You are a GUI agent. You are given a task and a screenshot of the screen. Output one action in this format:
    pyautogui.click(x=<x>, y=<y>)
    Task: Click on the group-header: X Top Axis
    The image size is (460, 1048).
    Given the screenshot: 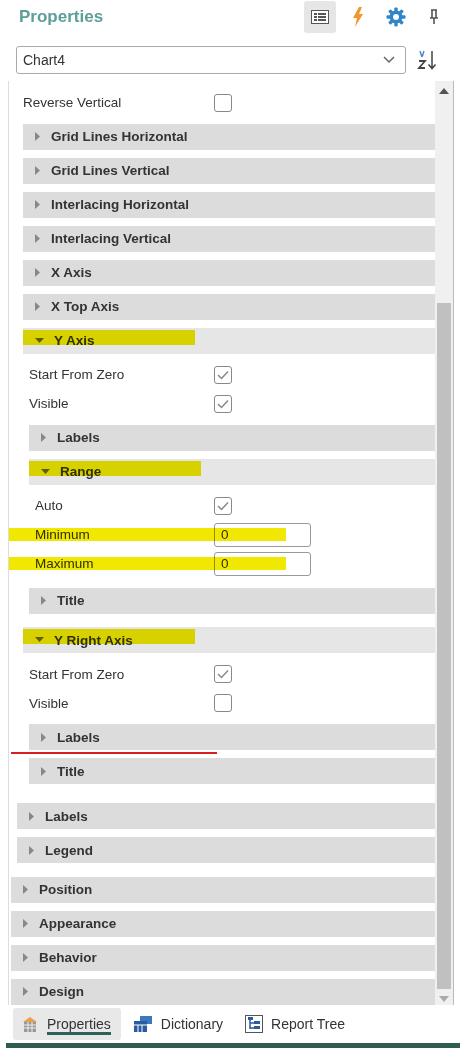 What is the action you would take?
    pyautogui.click(x=229, y=306)
    